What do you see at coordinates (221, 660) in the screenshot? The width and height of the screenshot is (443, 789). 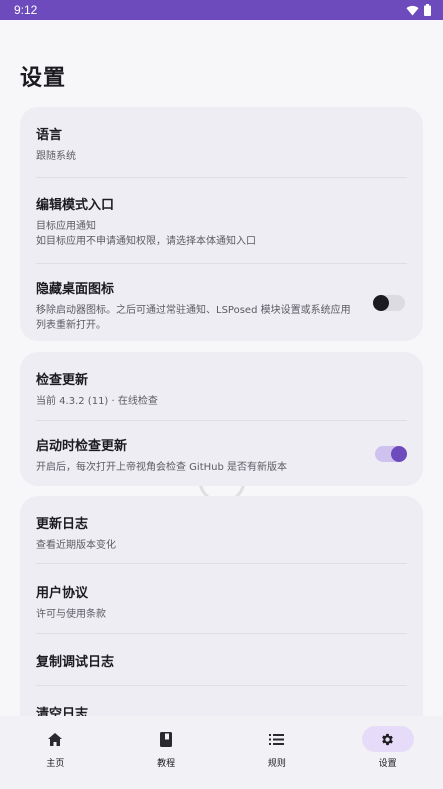 I see `copy-log-setting: 复制调试日志` at bounding box center [221, 660].